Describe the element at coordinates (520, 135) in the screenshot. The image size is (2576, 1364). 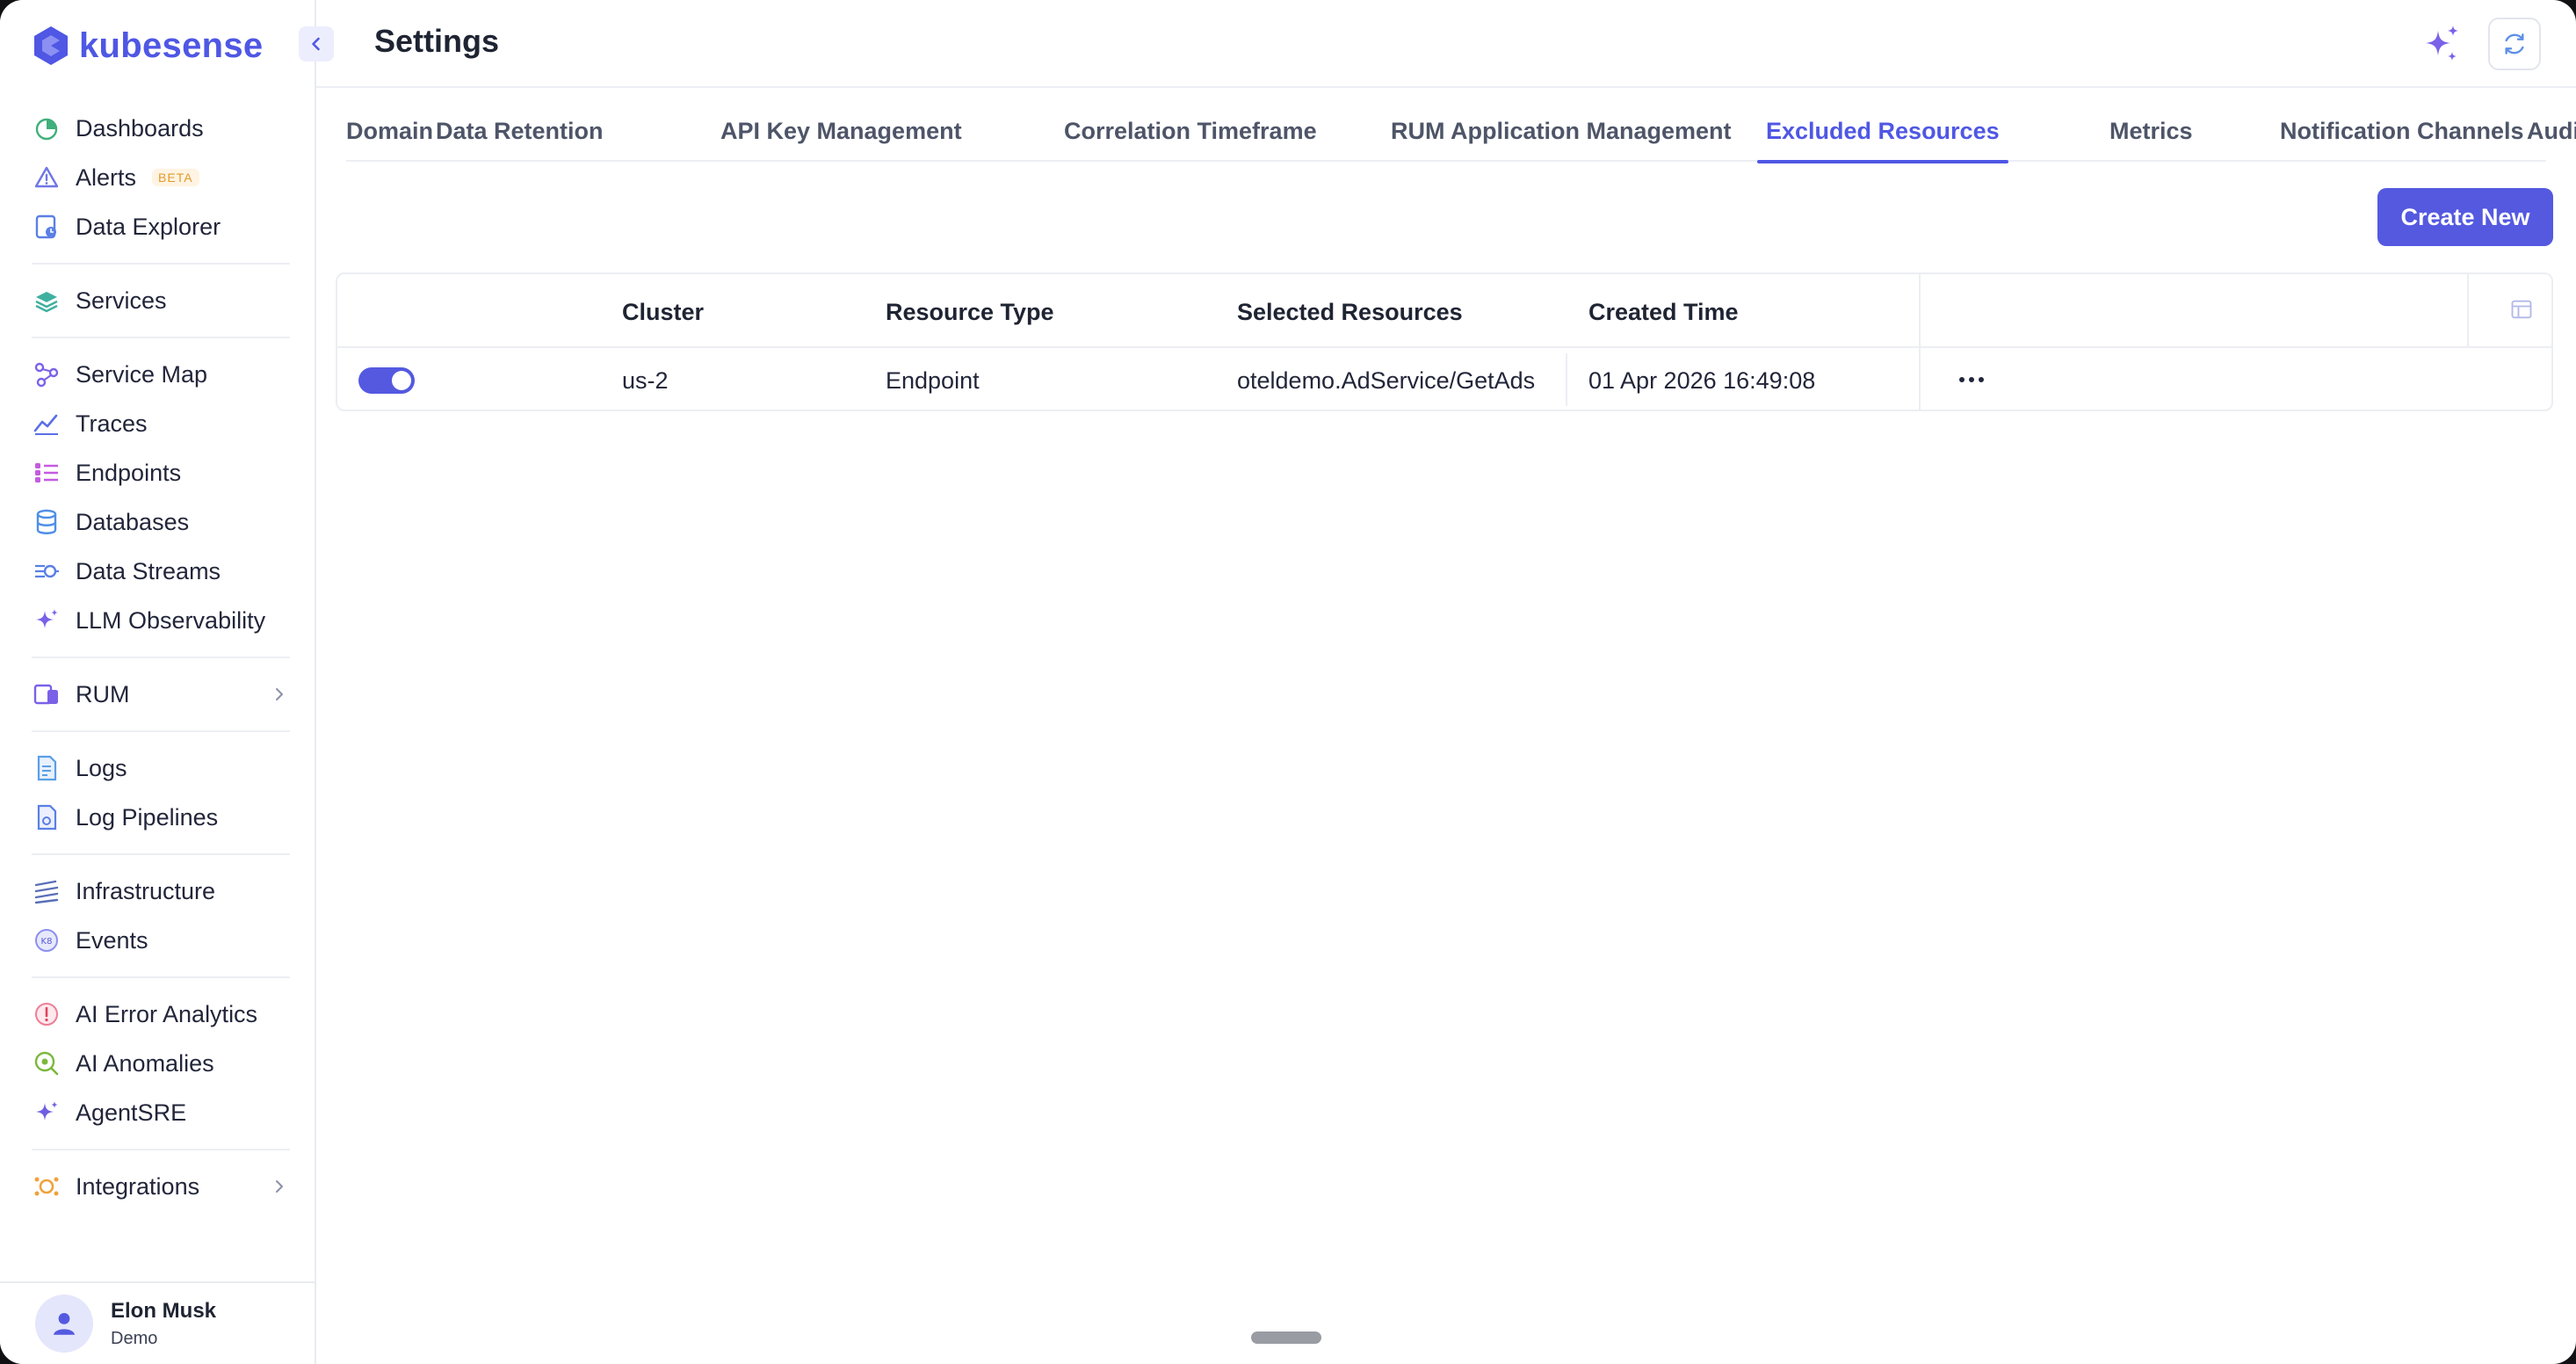
I see `tab-data-retention: Data Retention` at that location.